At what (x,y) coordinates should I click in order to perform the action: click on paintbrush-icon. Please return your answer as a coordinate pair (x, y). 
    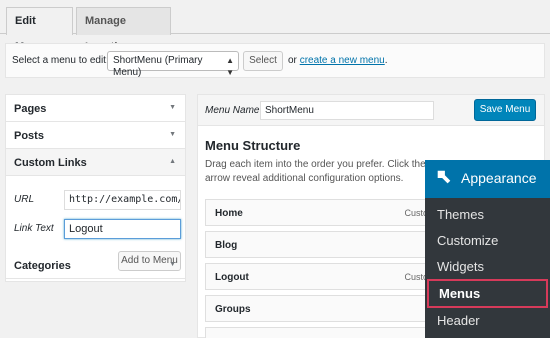
    Looking at the image, I should click on (444, 177).